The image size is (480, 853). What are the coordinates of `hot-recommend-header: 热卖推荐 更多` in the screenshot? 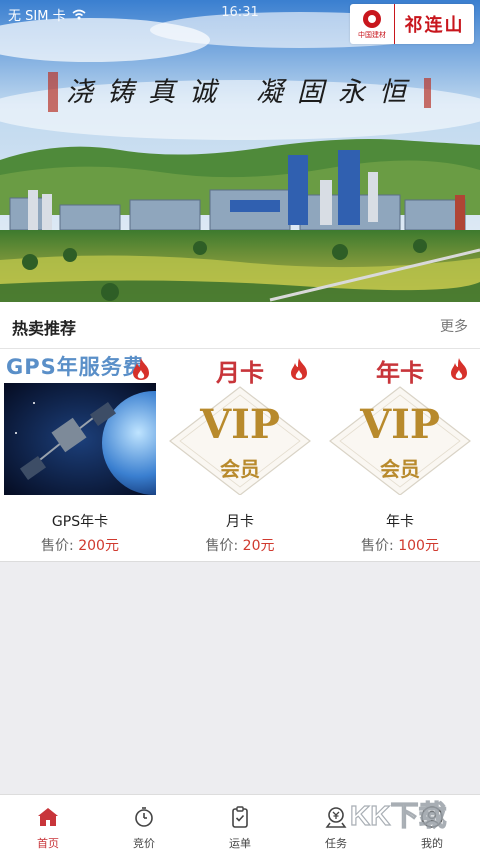 It's located at (240, 325).